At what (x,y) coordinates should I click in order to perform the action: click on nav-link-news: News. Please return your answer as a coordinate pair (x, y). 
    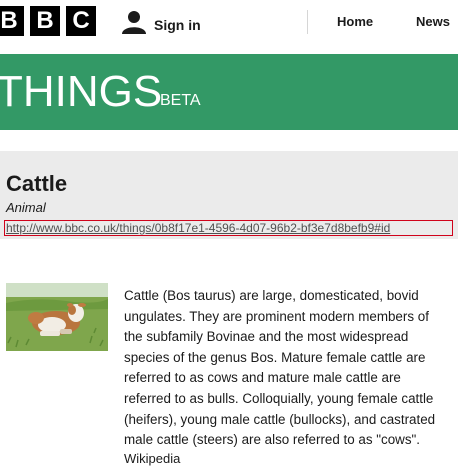
    Looking at the image, I should click on (433, 21).